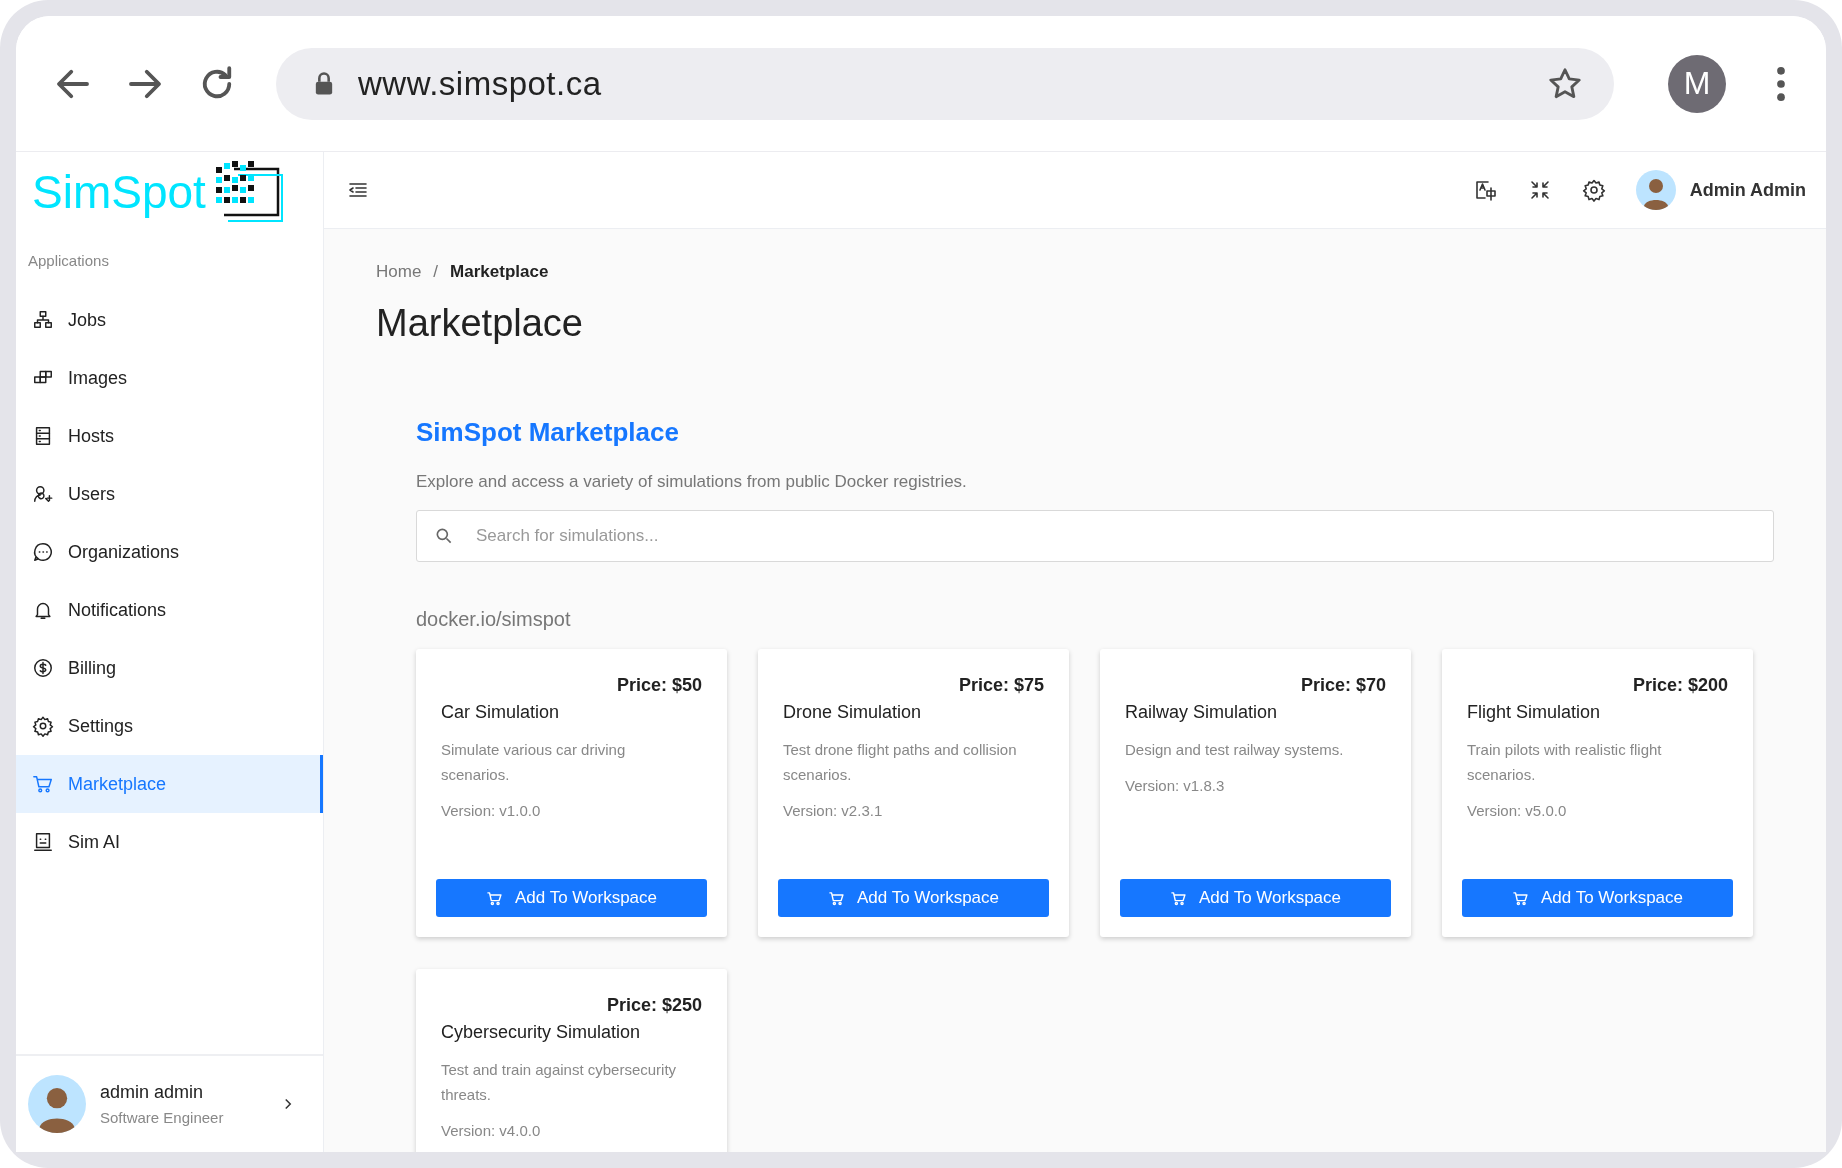  Describe the element at coordinates (248, 192) in the screenshot. I see `logo-icon` at that location.